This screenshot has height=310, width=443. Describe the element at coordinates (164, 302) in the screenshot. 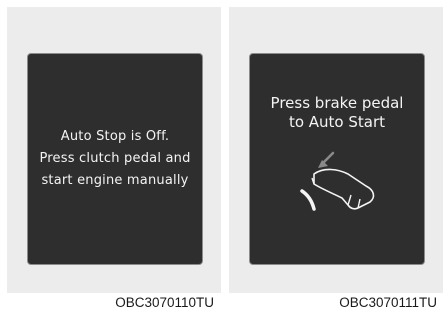

I see `figure-caption-left: OBC3070110TU` at that location.